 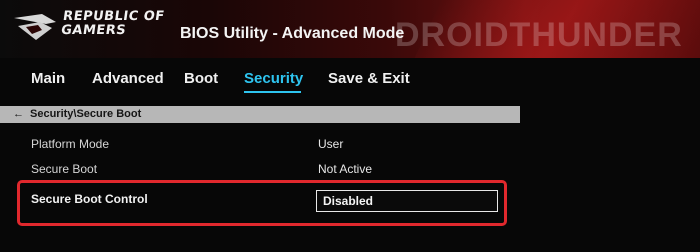 What do you see at coordinates (64, 169) in the screenshot?
I see `setting-label: Secure Boot` at bounding box center [64, 169].